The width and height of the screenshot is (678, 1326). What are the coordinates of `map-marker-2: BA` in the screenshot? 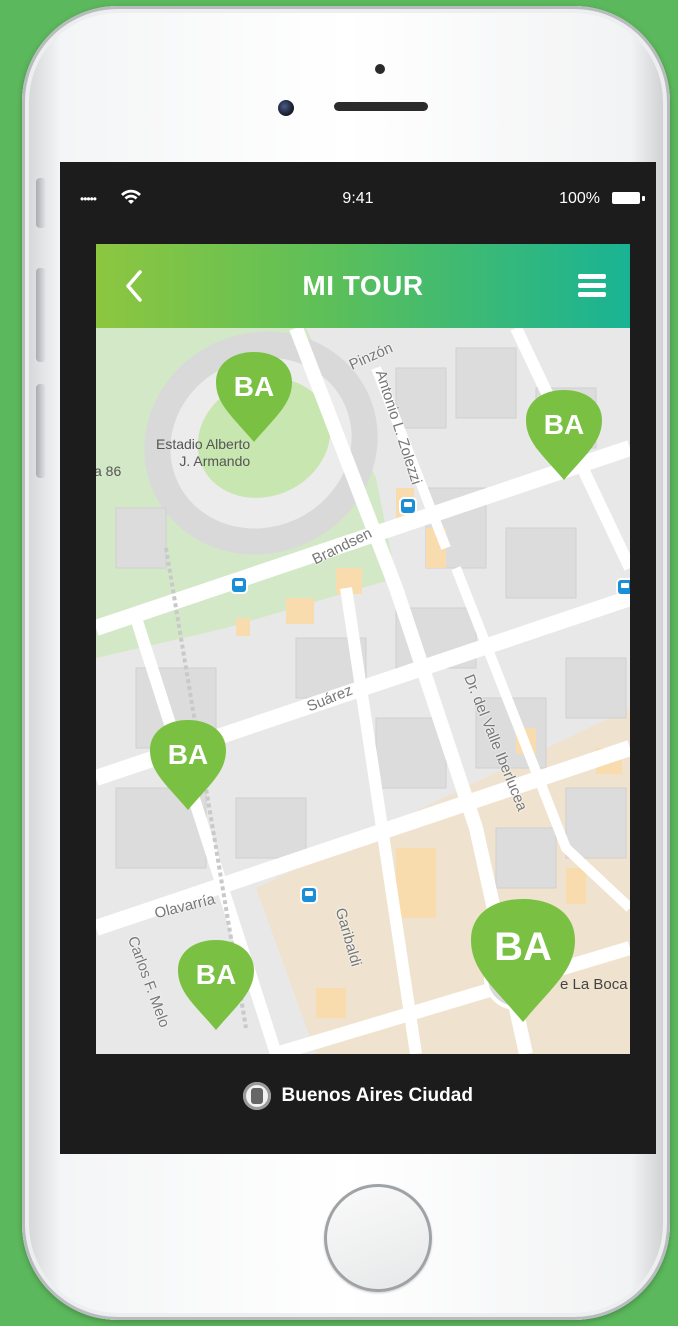 It's located at (564, 436).